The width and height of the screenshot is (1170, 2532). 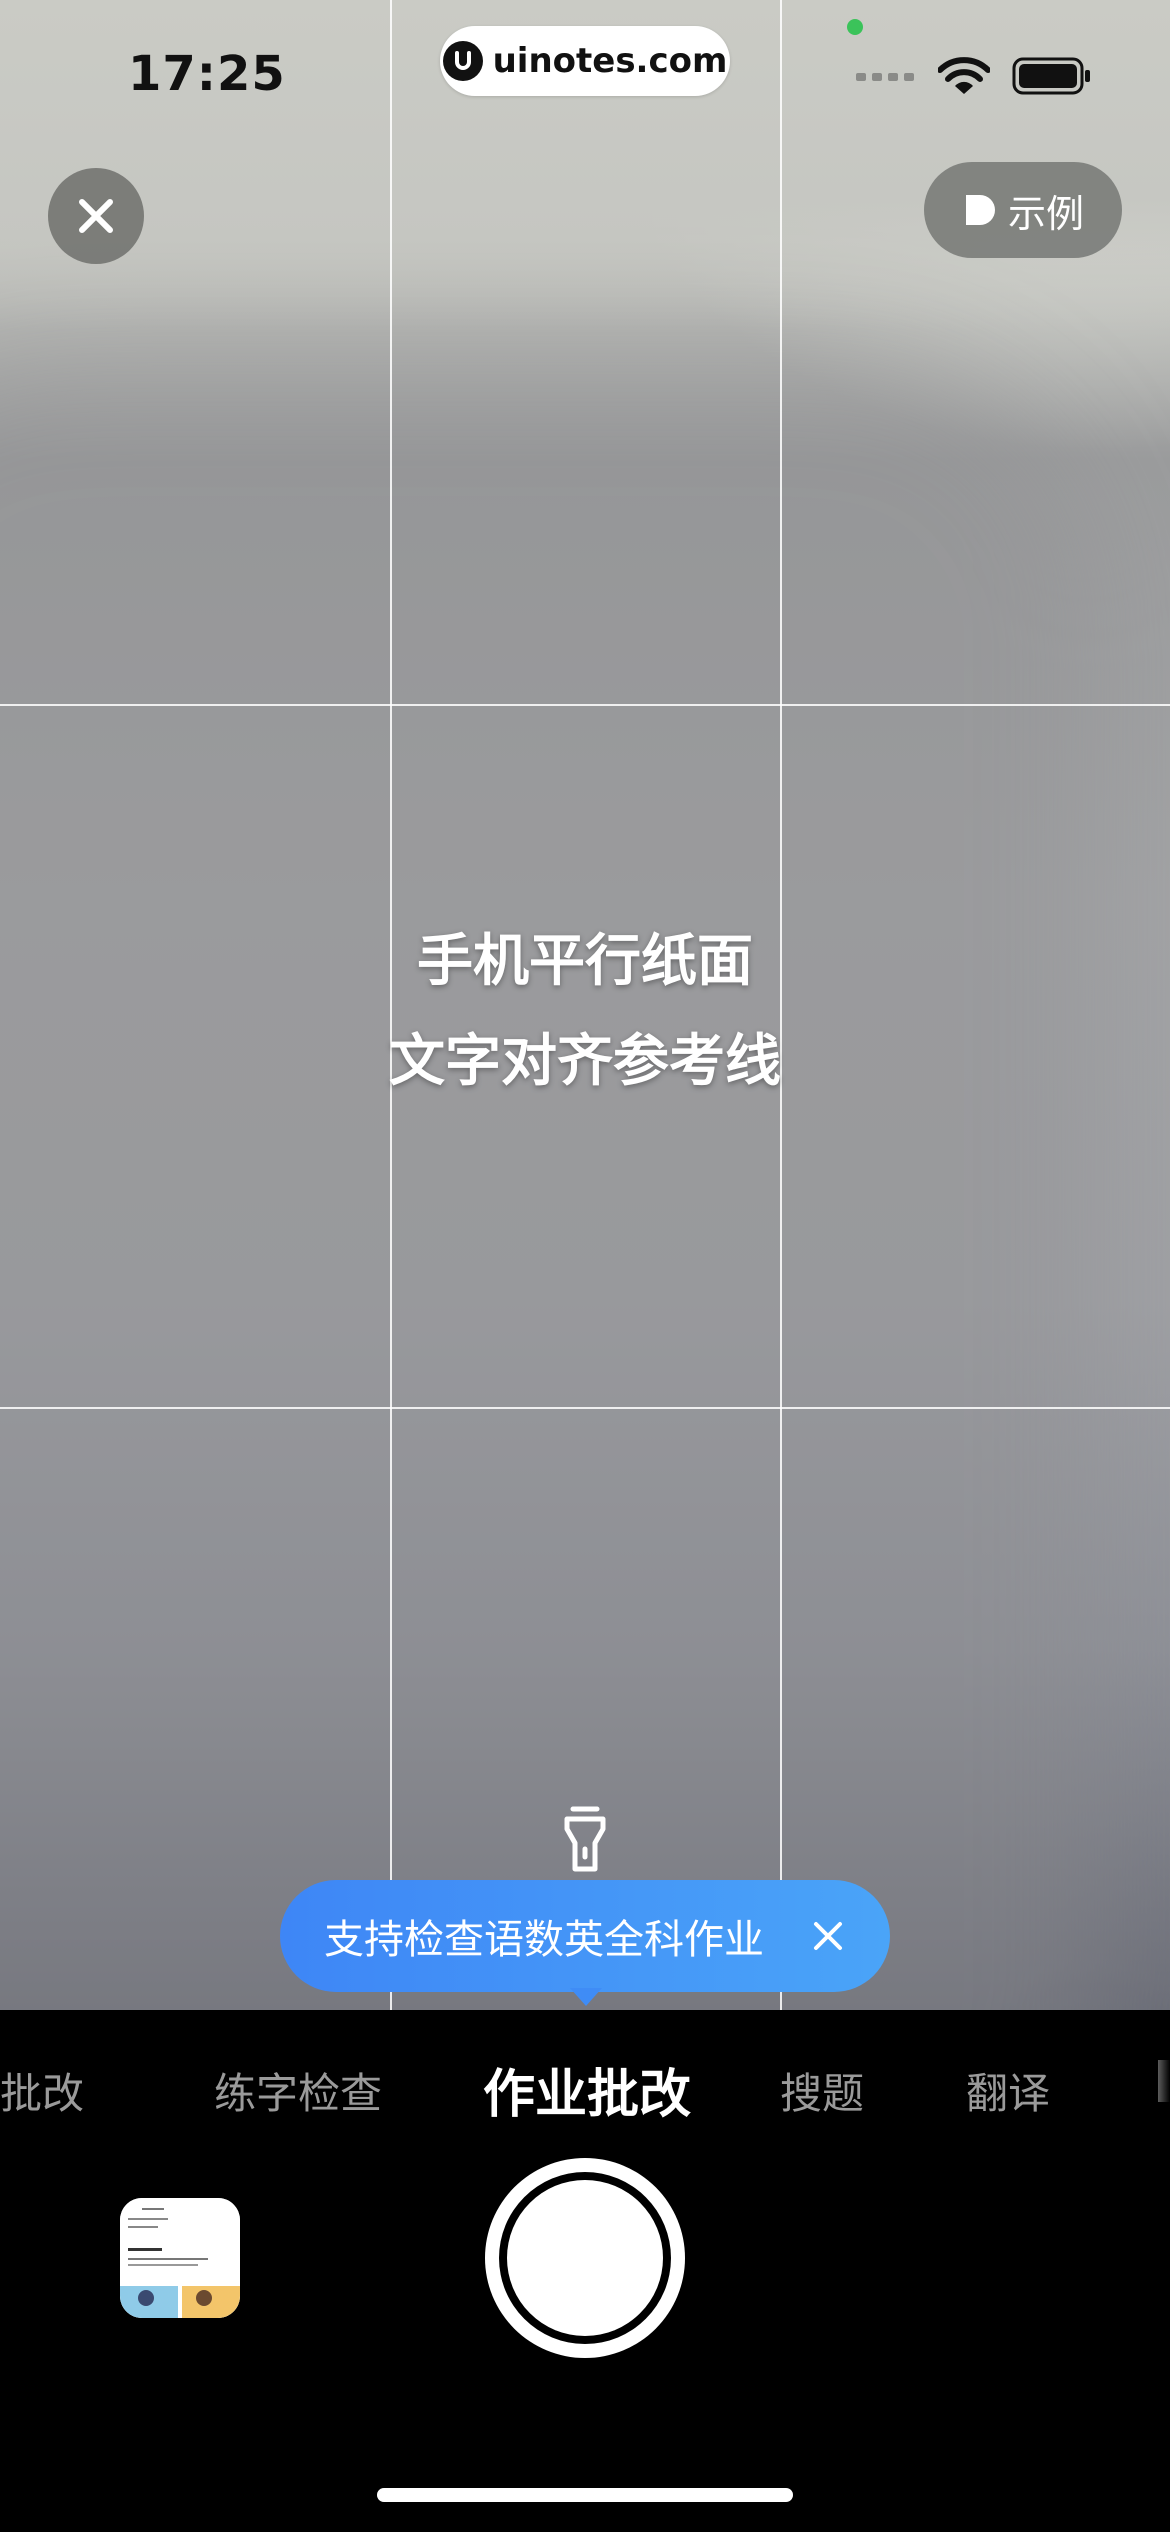 I want to click on close-icon, so click(x=96, y=216).